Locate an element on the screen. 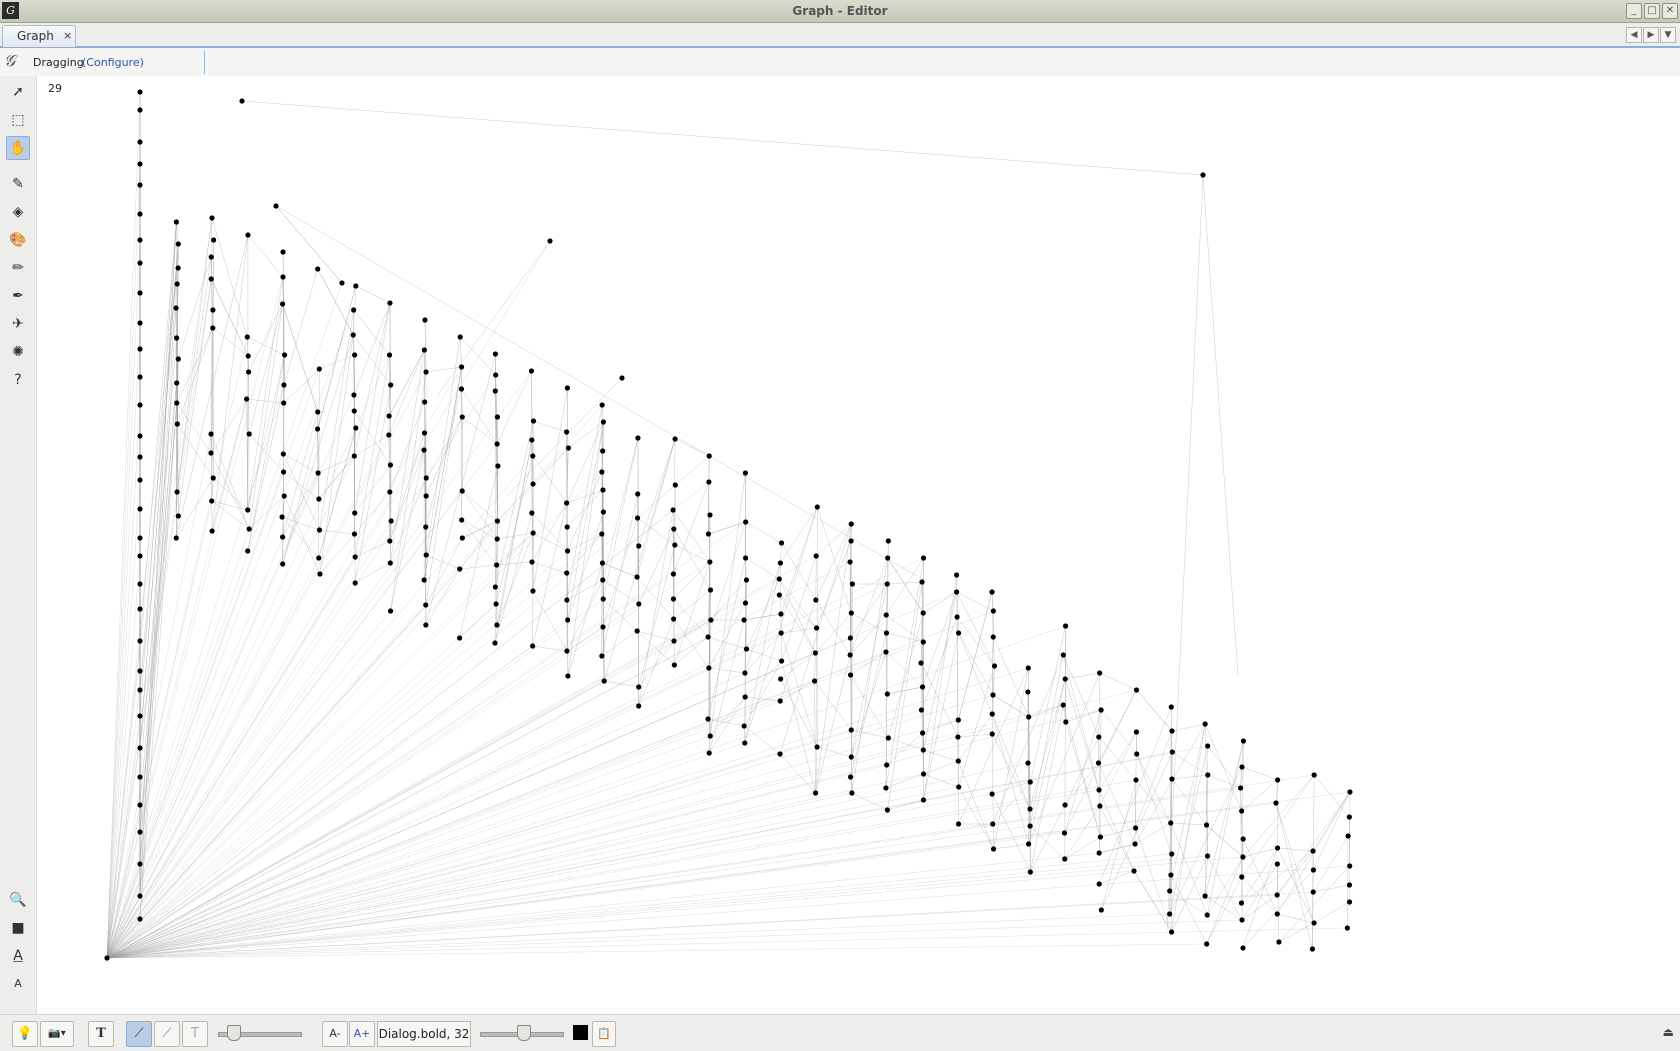 The image size is (1680, 1051). edge-color-icon: ⟋ is located at coordinates (167, 1034).